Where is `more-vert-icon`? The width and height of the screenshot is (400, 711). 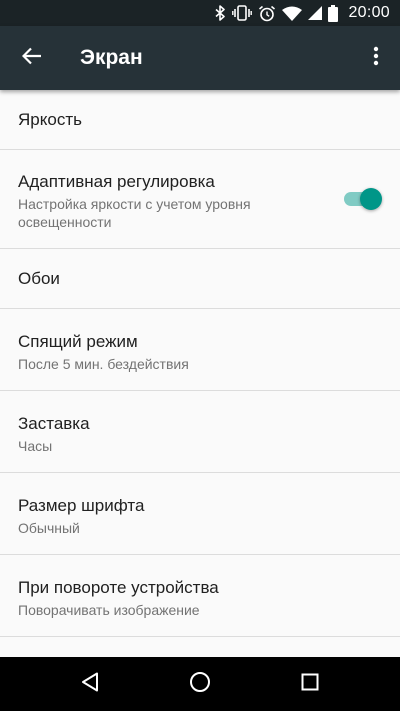 more-vert-icon is located at coordinates (376, 58).